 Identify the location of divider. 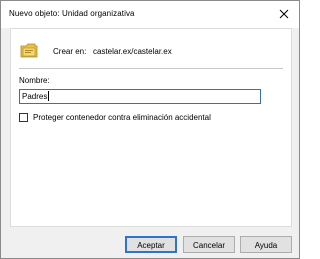
(151, 68).